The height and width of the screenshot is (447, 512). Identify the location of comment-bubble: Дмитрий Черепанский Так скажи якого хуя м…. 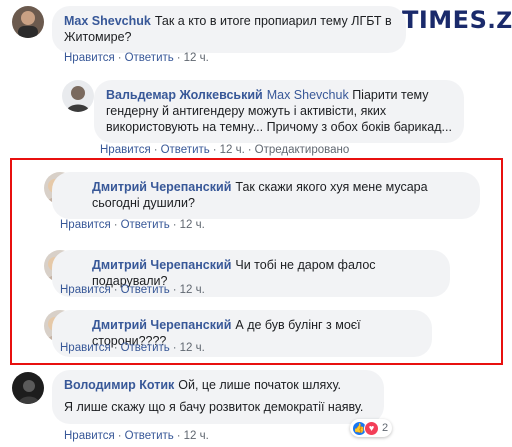
(266, 195).